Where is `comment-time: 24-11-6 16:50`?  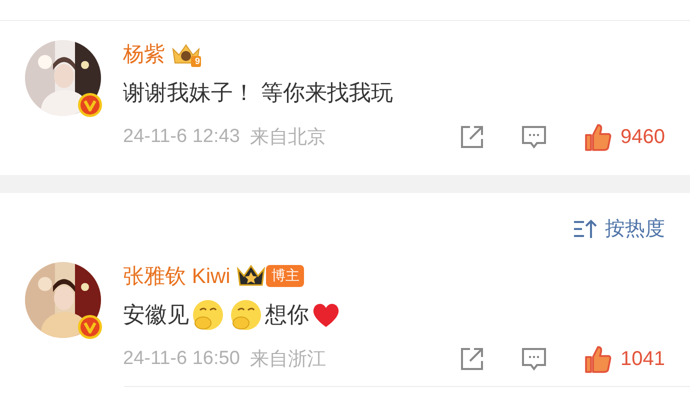 comment-time: 24-11-6 16:50 is located at coordinates (181, 359).